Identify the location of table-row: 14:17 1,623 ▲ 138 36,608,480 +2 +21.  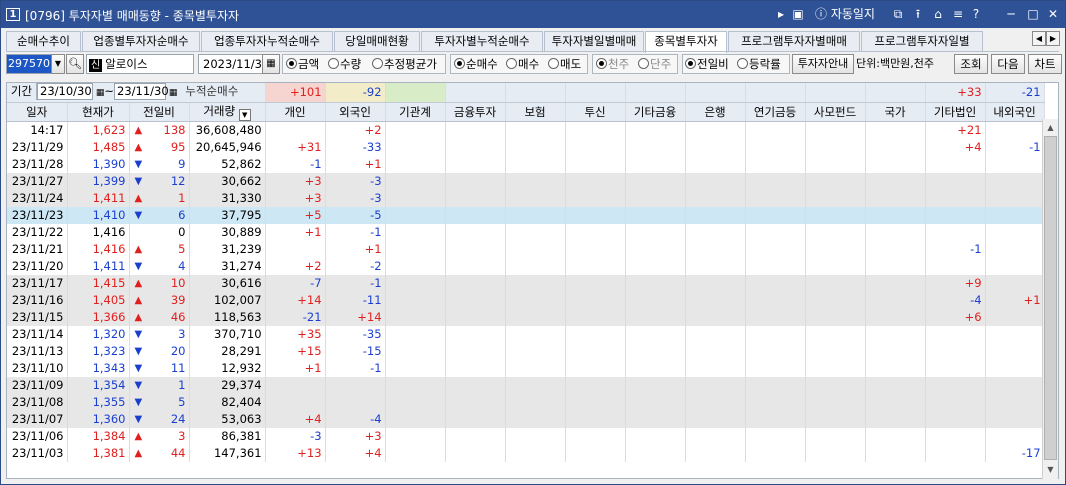
(526, 130).